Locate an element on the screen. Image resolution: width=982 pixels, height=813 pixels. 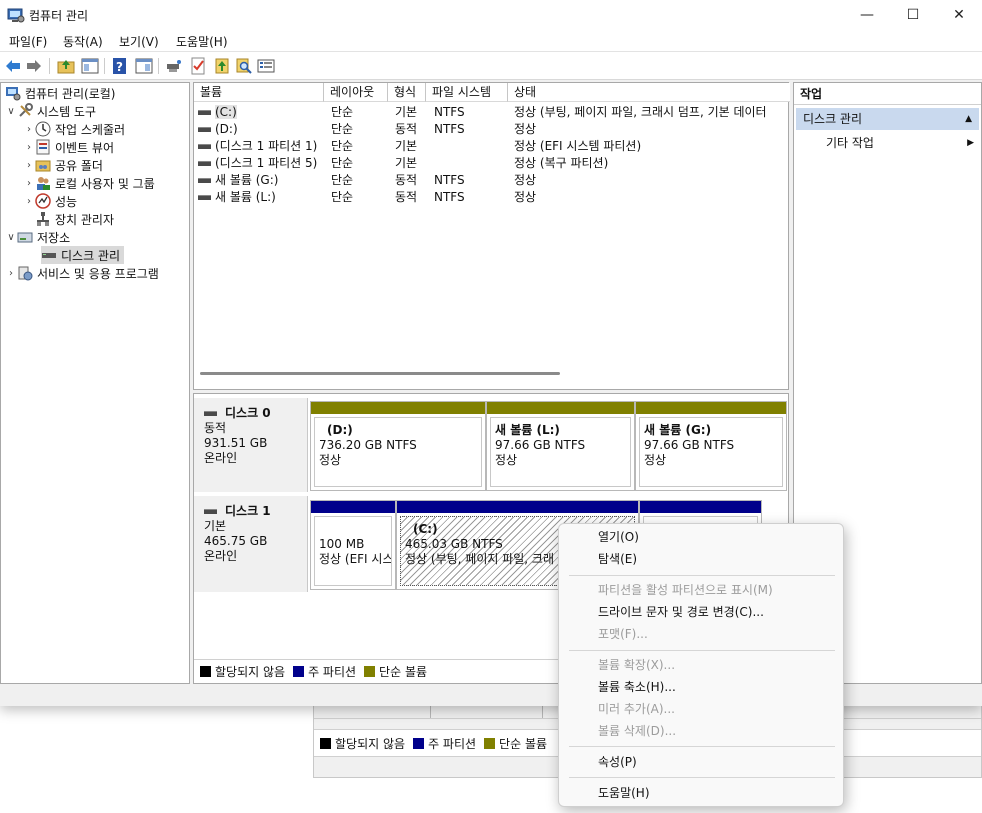
tree-item-performance: › 성능 is located at coordinates (50, 201).